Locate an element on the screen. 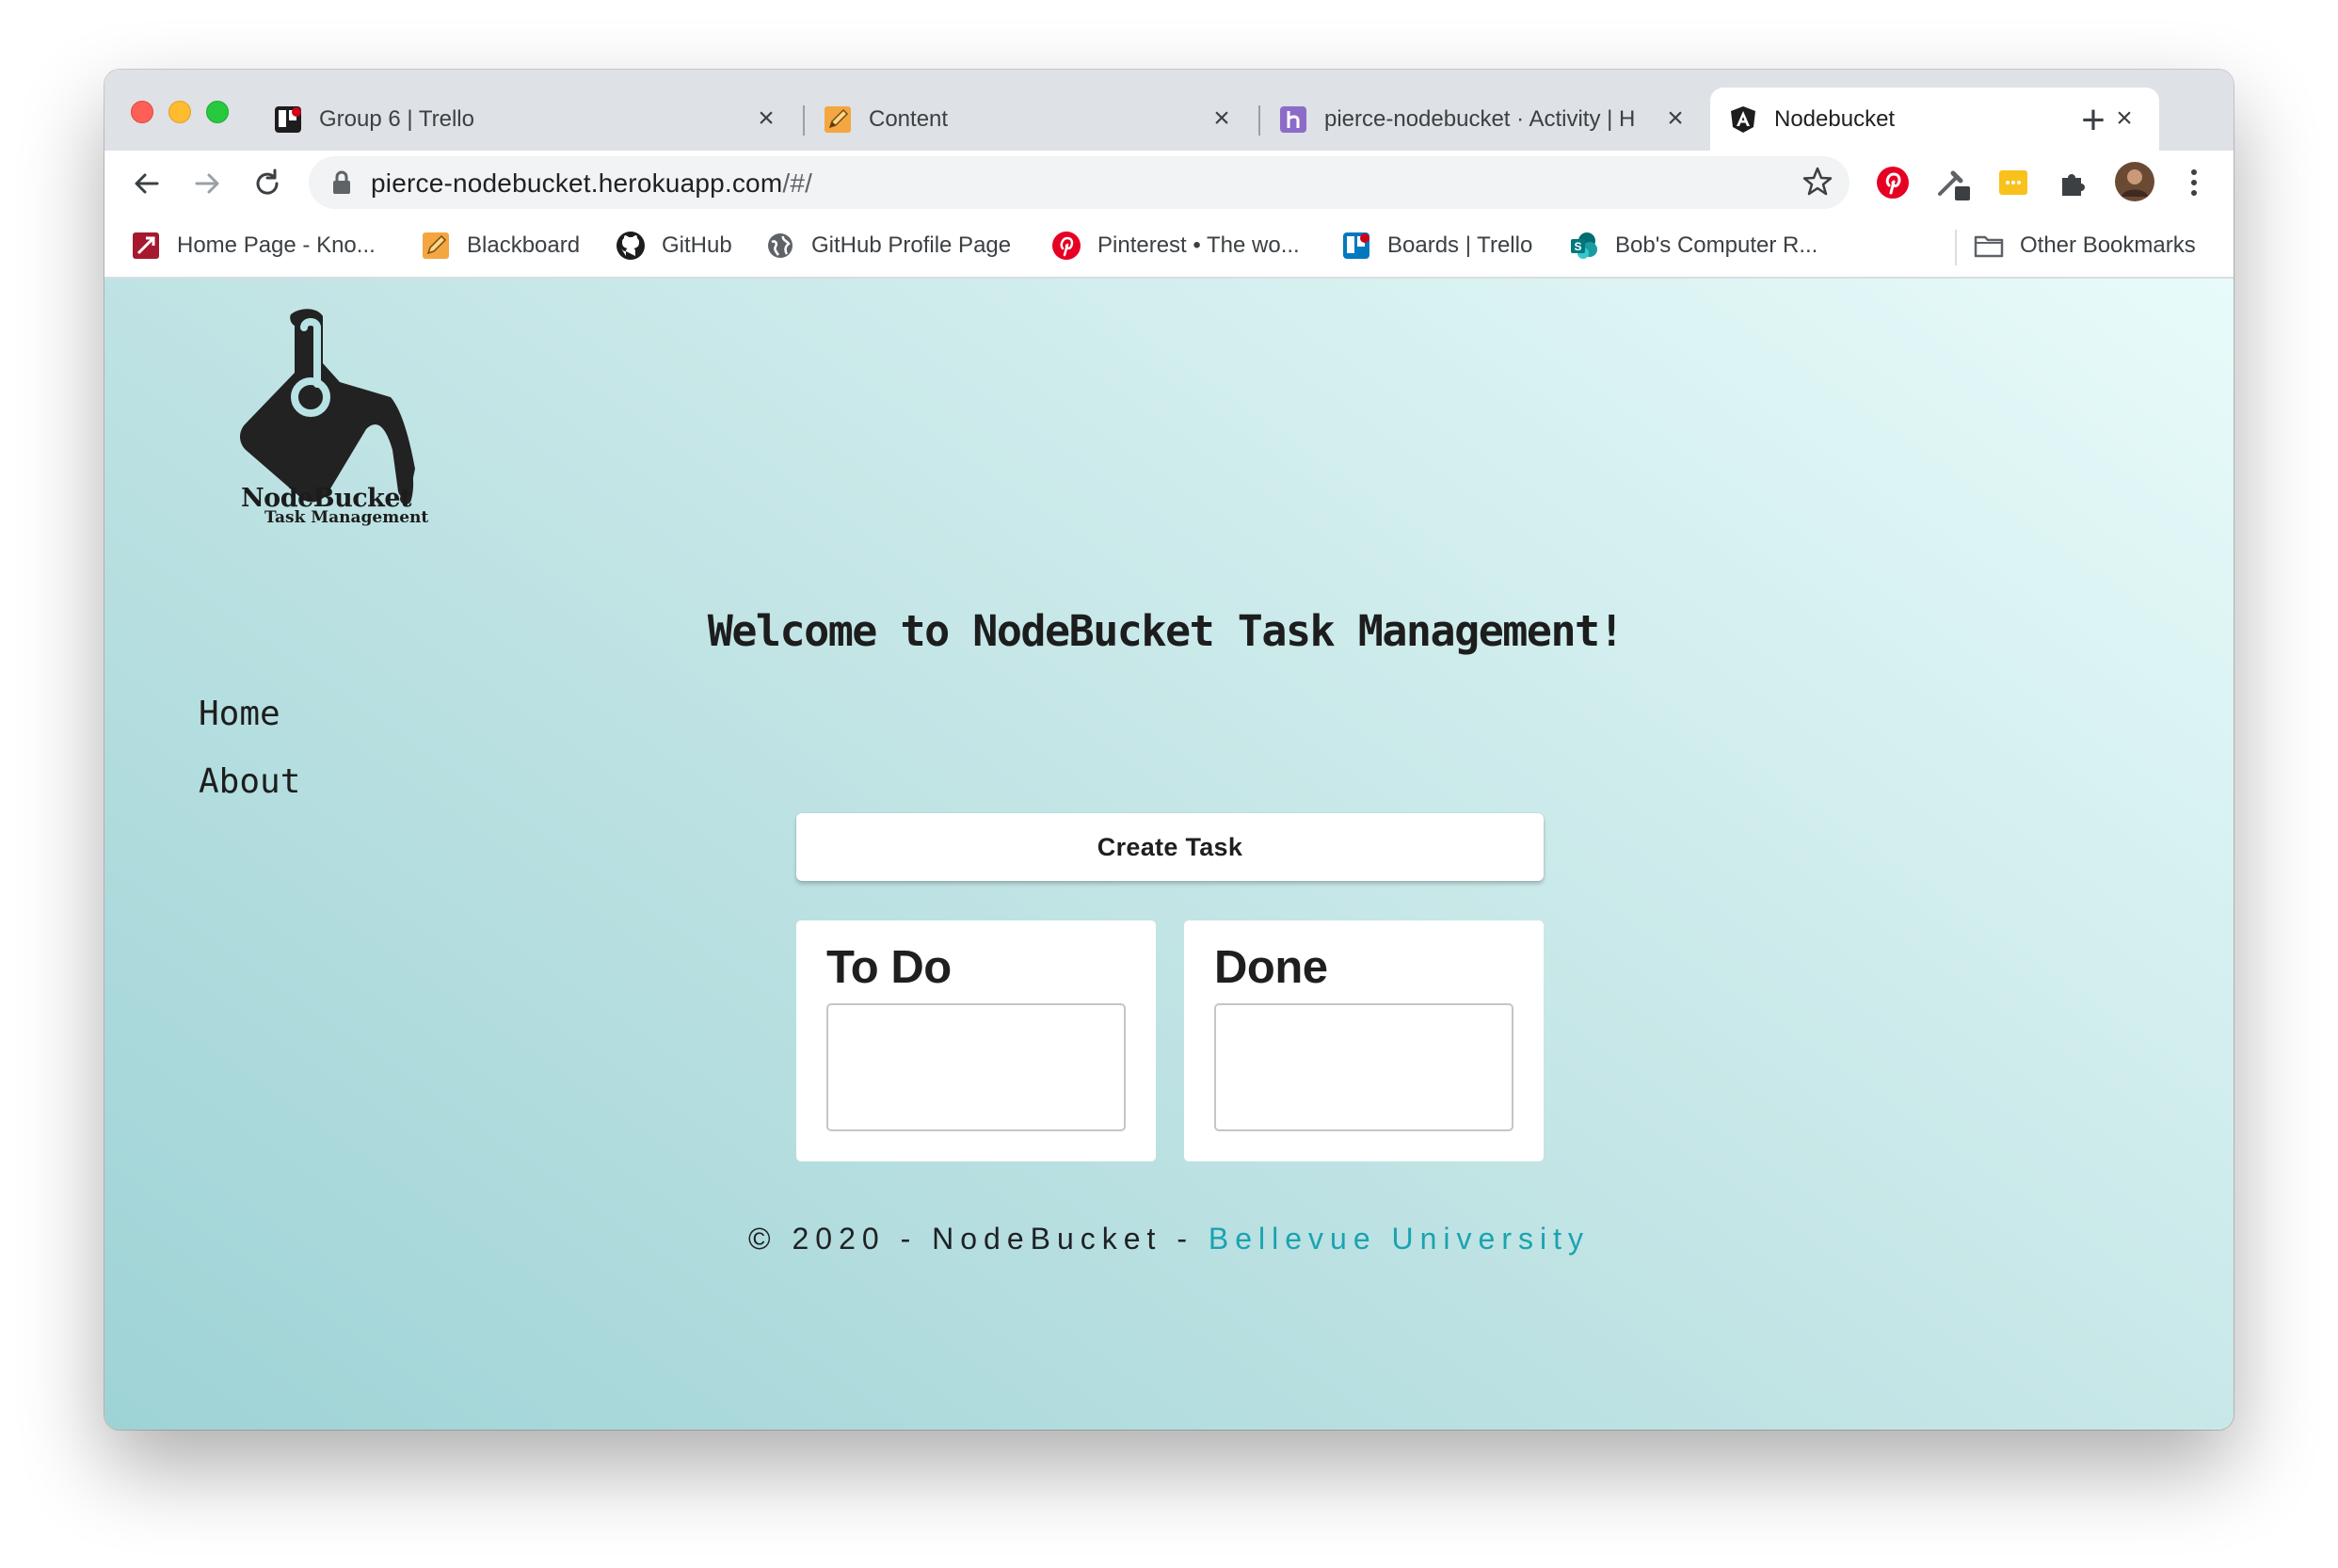  back-button is located at coordinates (146, 183).